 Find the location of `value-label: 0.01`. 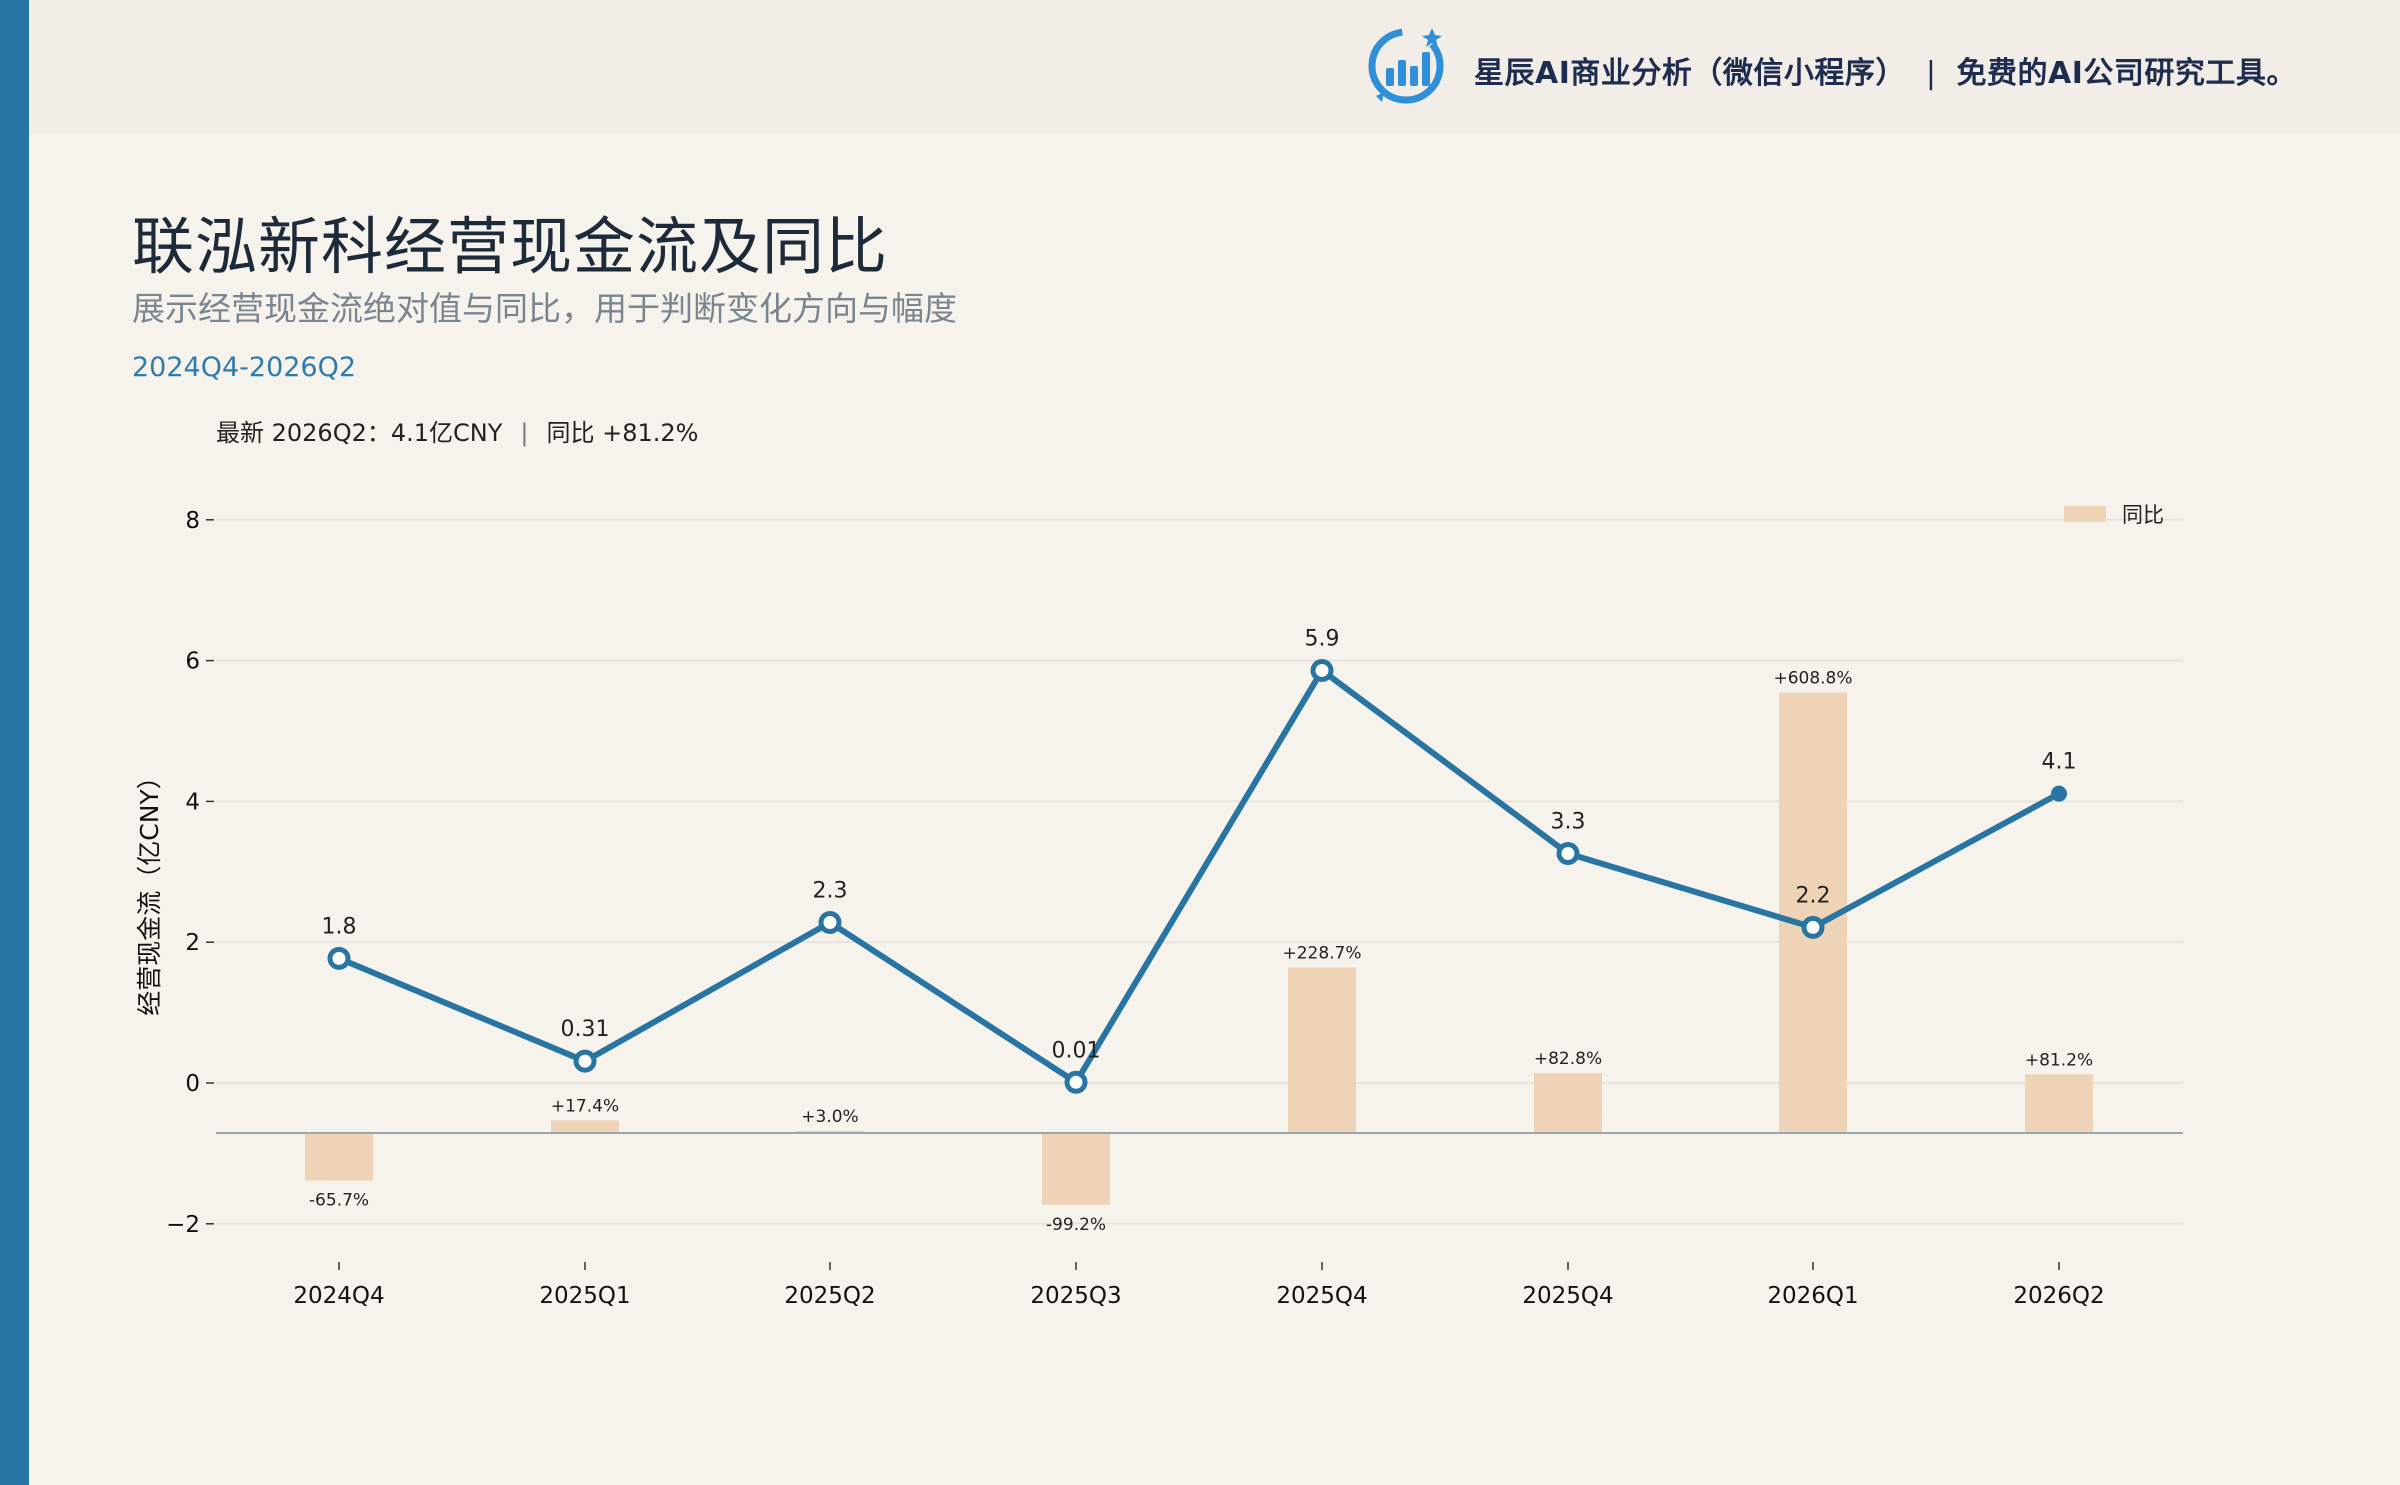

value-label: 0.01 is located at coordinates (1076, 1050).